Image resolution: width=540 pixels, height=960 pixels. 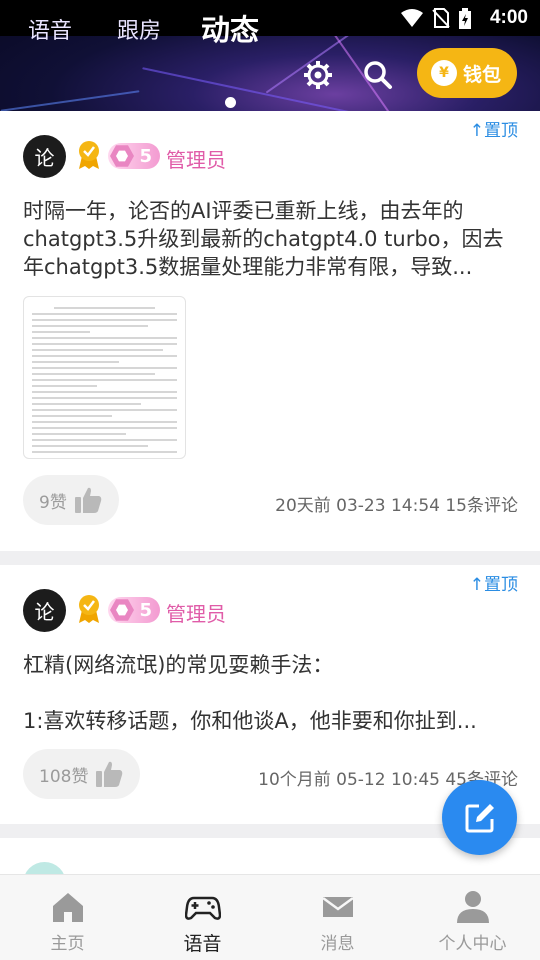 What do you see at coordinates (202, 944) in the screenshot?
I see `bottom-nav-label: 语音` at bounding box center [202, 944].